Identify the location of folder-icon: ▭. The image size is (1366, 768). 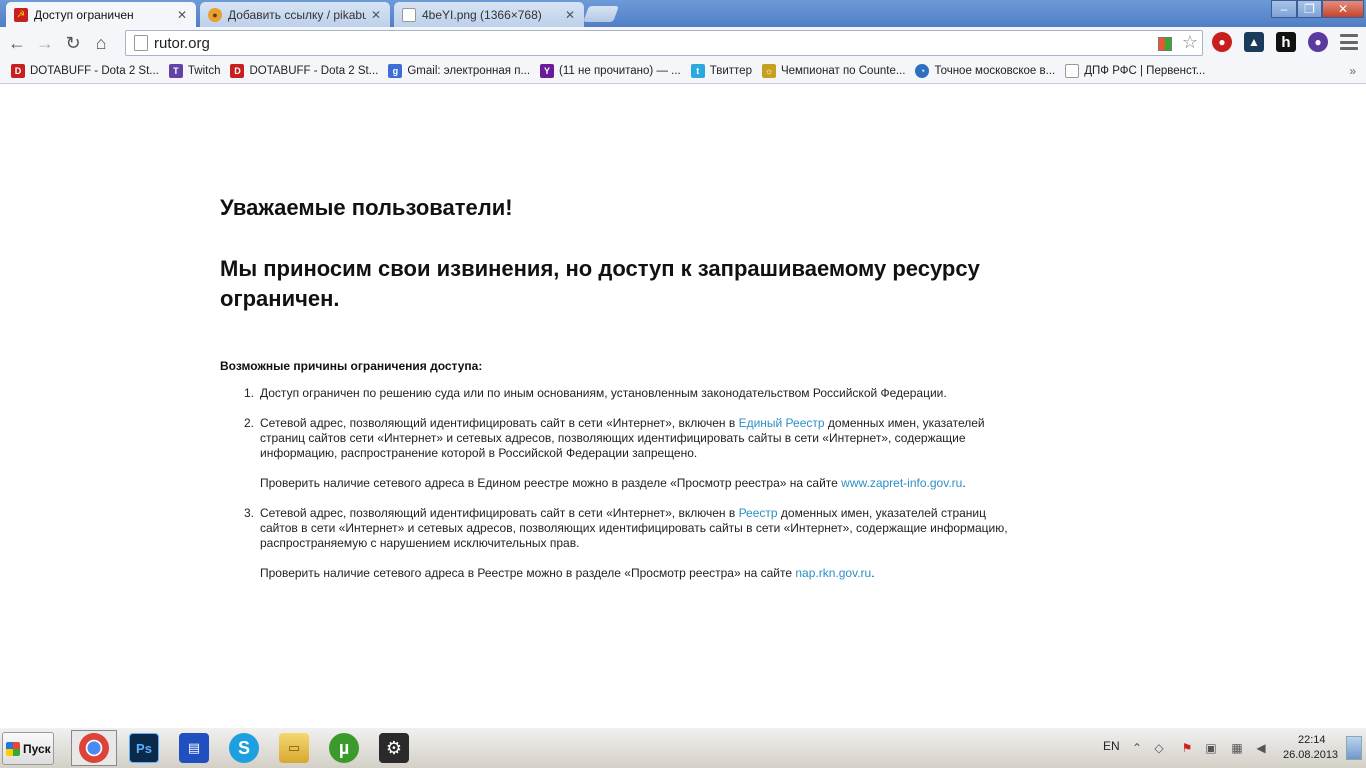
(294, 748).